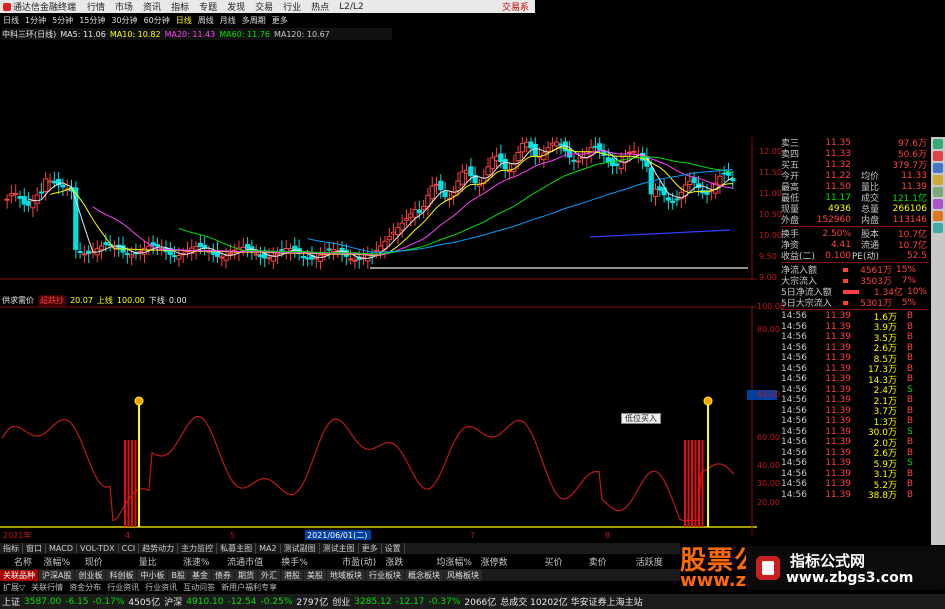  I want to click on date-marker: 2021/06/01(二), so click(337, 535).